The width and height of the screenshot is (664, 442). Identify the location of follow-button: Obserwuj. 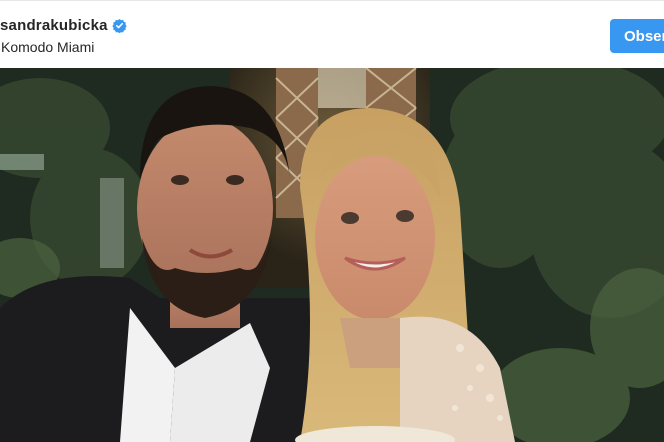
(637, 36).